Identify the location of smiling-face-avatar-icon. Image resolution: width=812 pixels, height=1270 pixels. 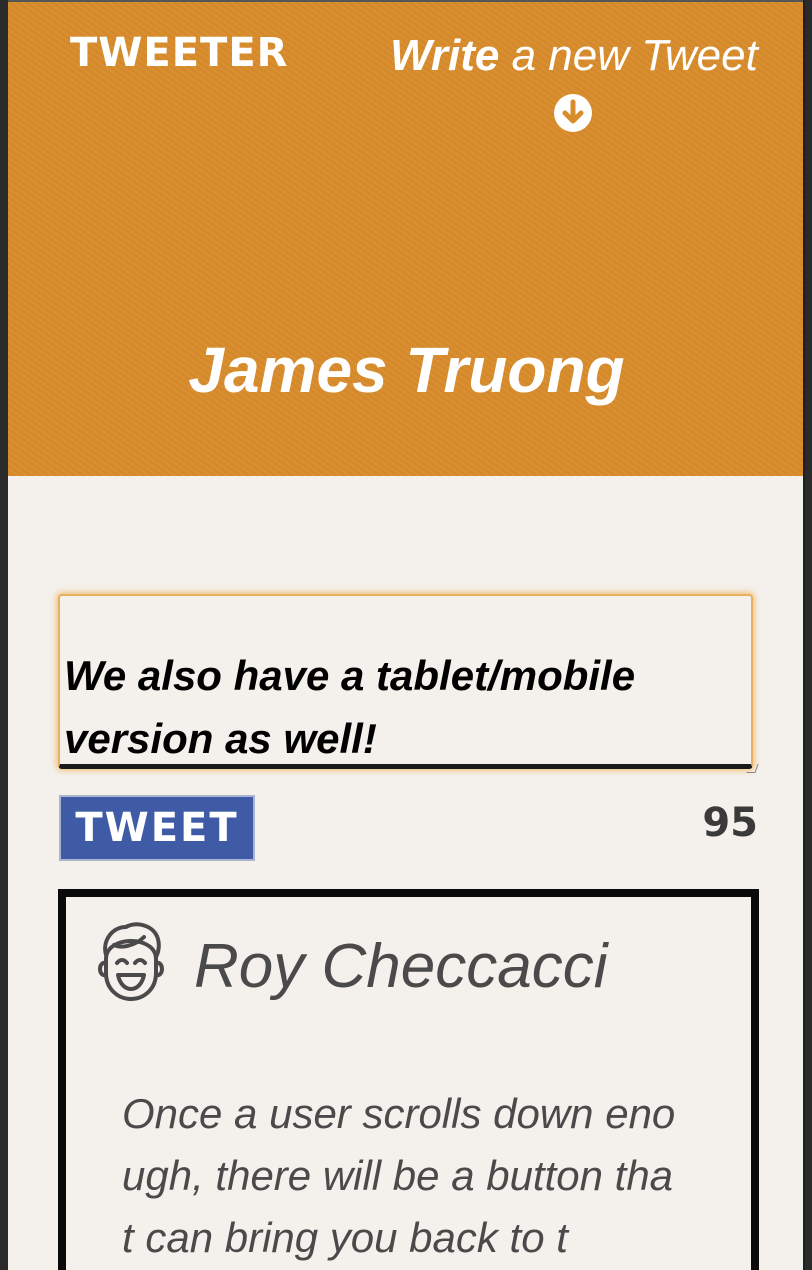
(131, 961).